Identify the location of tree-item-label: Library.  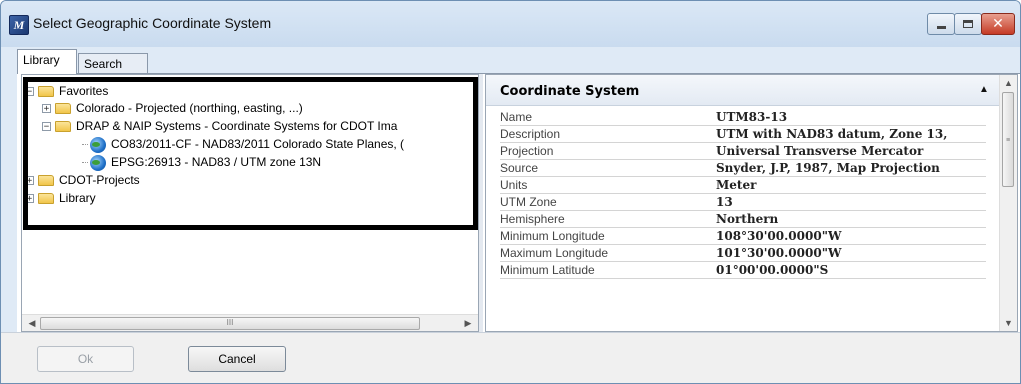
(77, 198).